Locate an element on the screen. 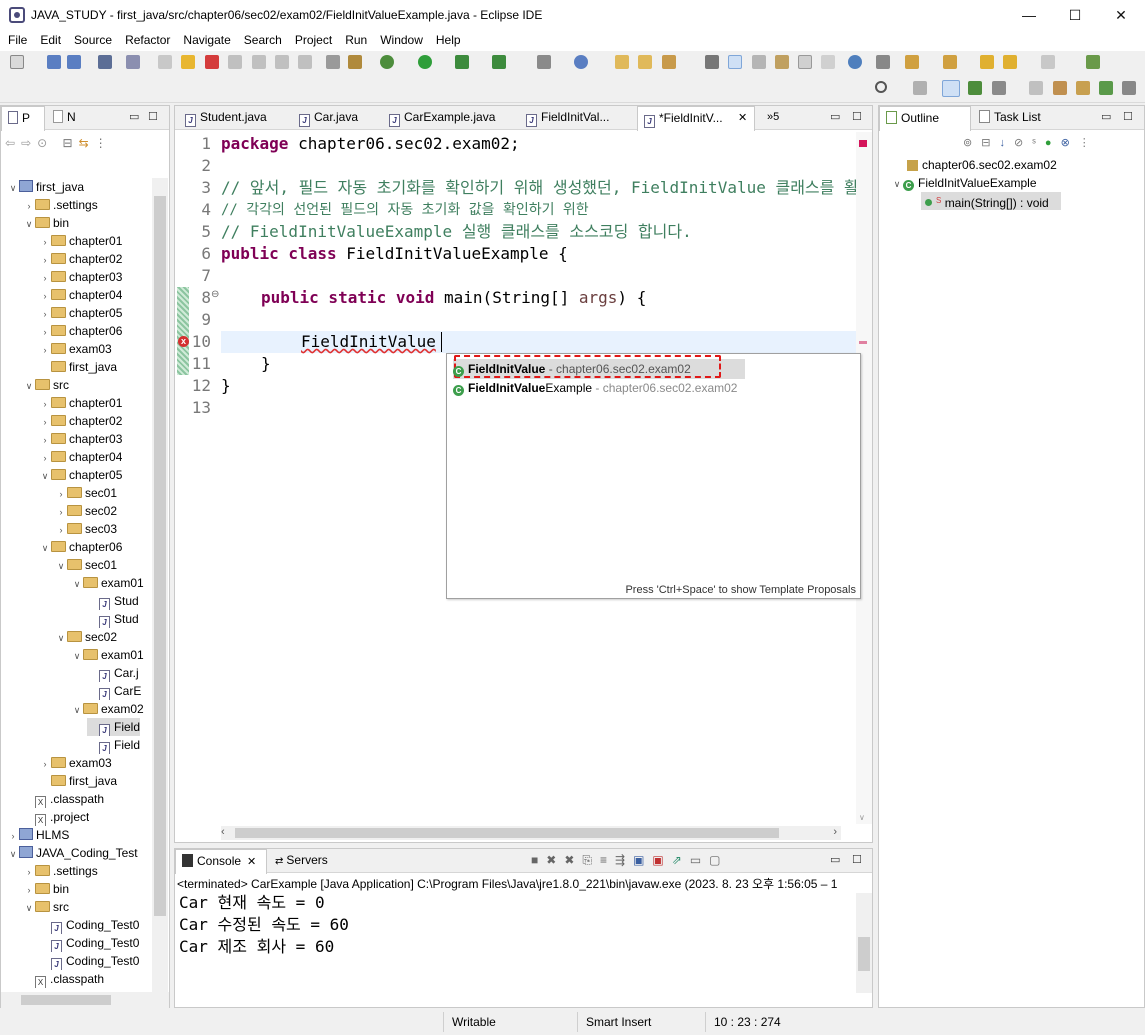 The image size is (1145, 1035). step-into-icon is located at coordinates (259, 62).